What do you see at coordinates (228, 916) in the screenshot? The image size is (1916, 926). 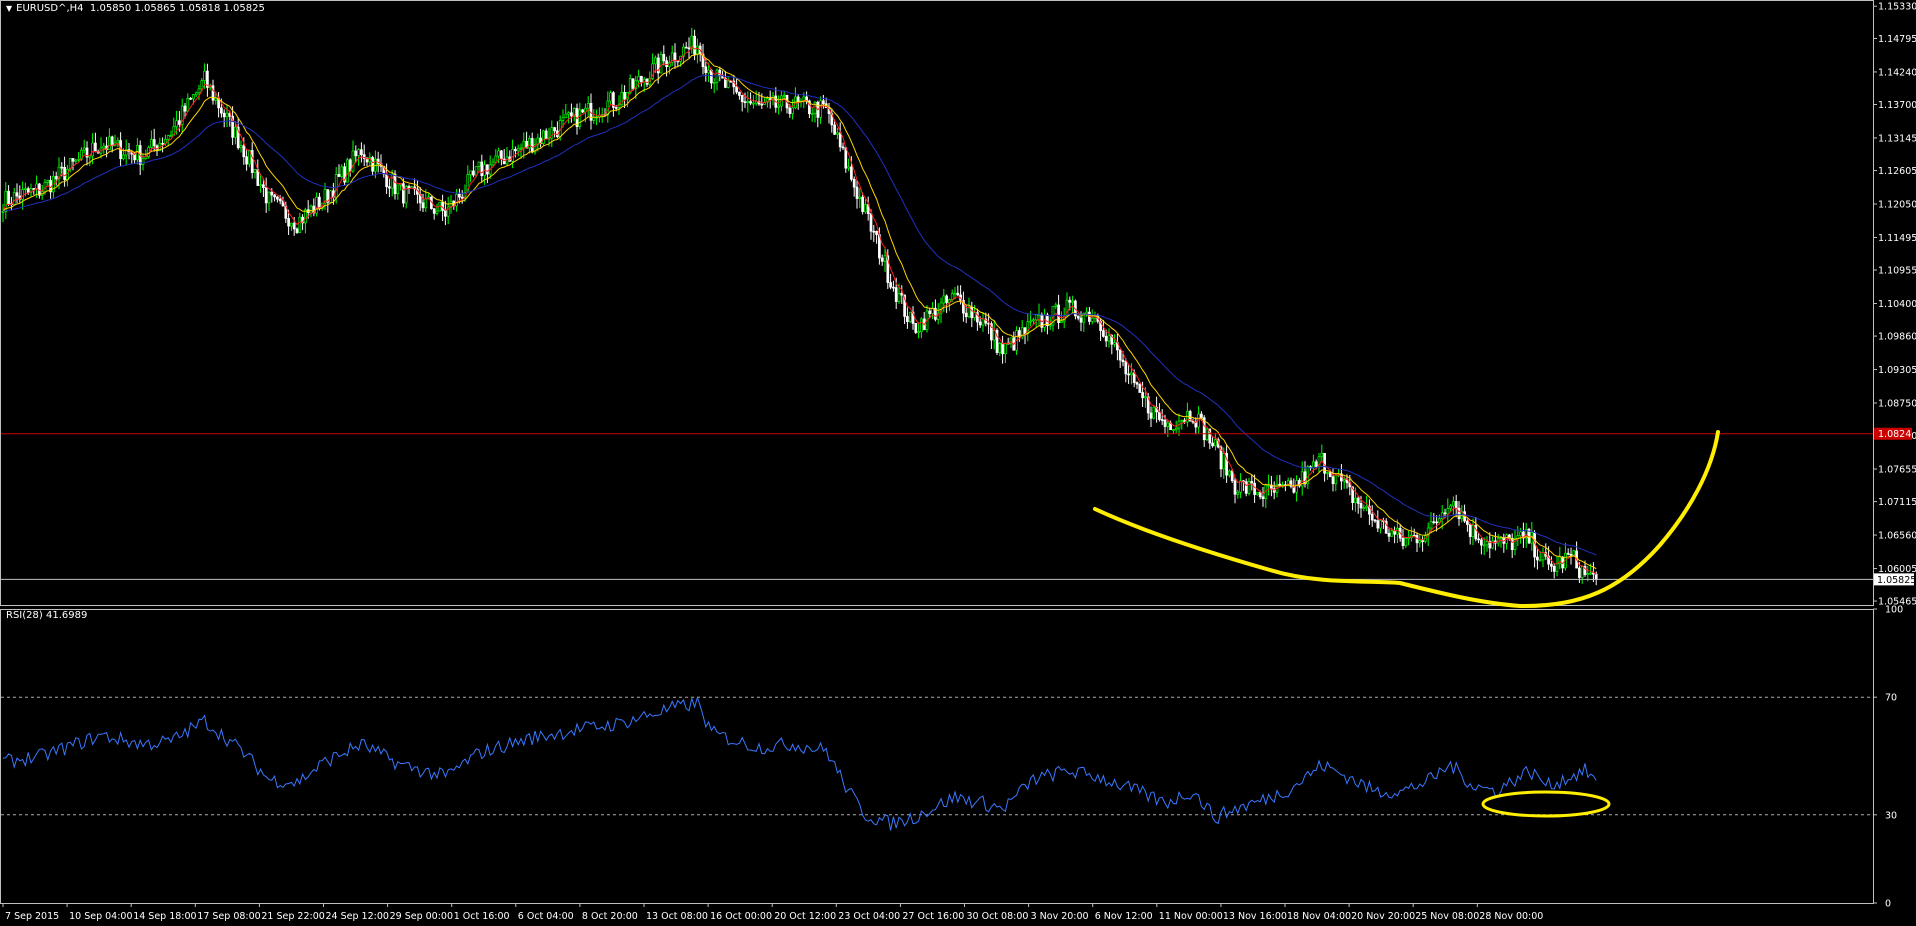 I see `time-tick-label: 17 Sep 08:00` at bounding box center [228, 916].